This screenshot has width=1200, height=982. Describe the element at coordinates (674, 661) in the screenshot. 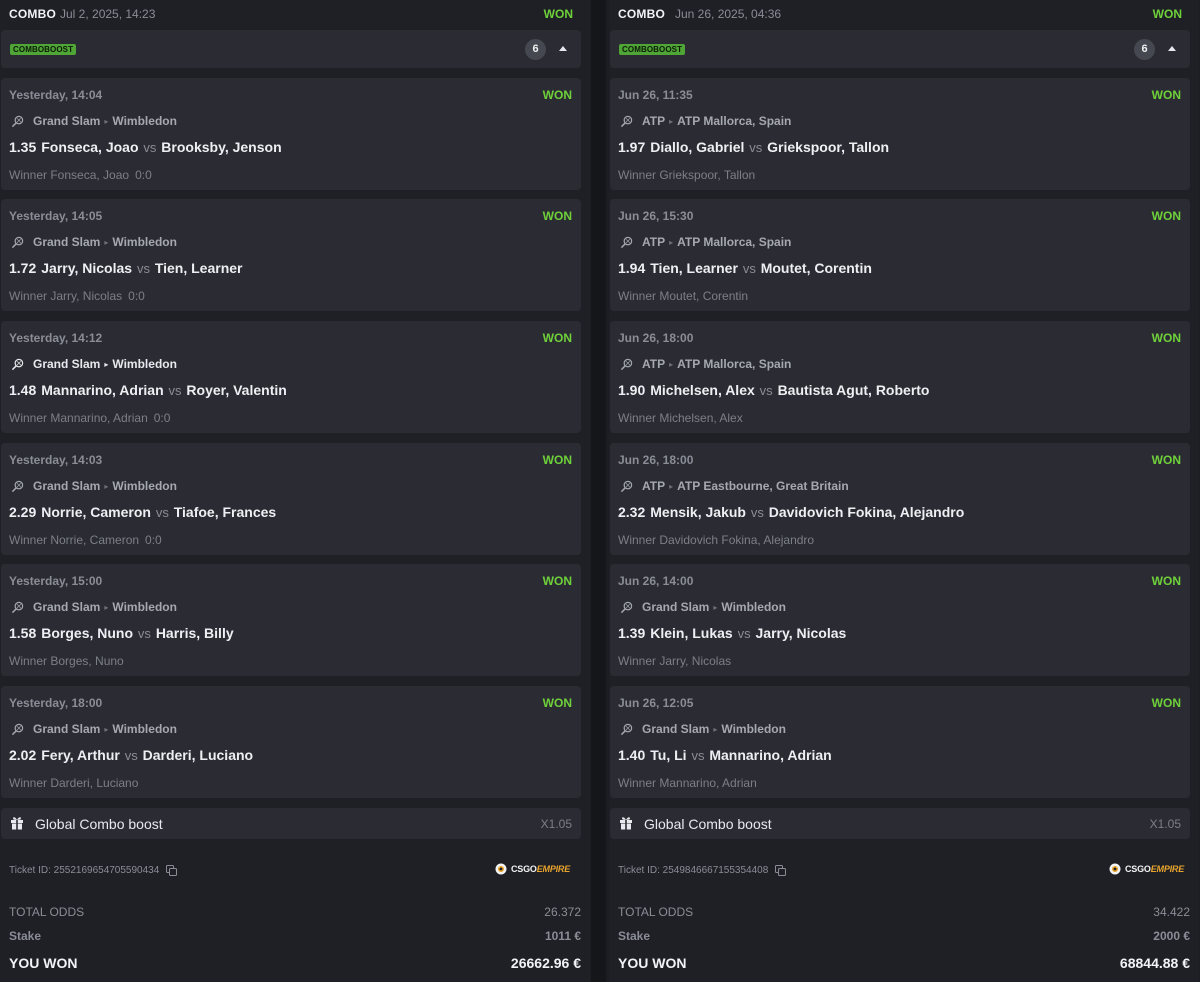

I see `leg-selection: Winner Jarry, Nicolas` at that location.